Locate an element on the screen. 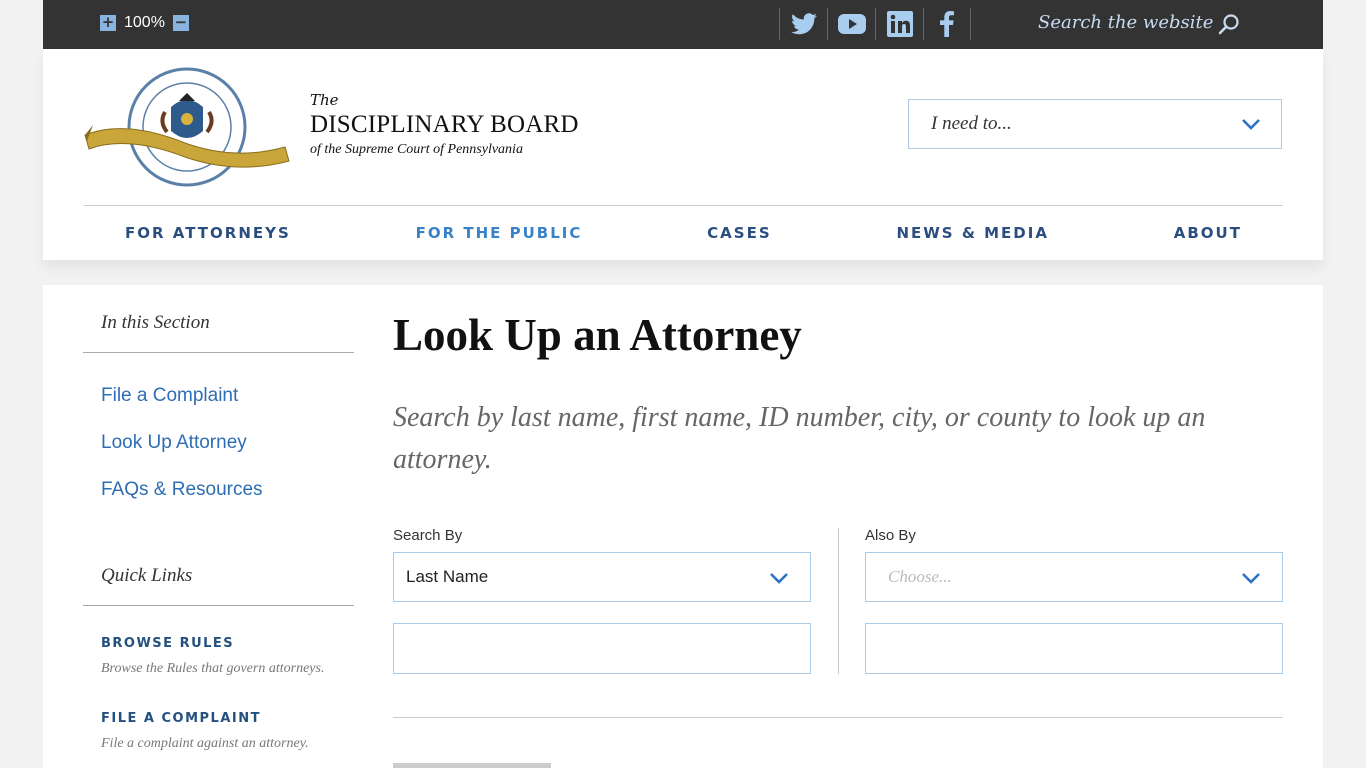 This screenshot has height=768, width=1366. brand-name: DISCIPLINARY BOARD is located at coordinates (444, 124).